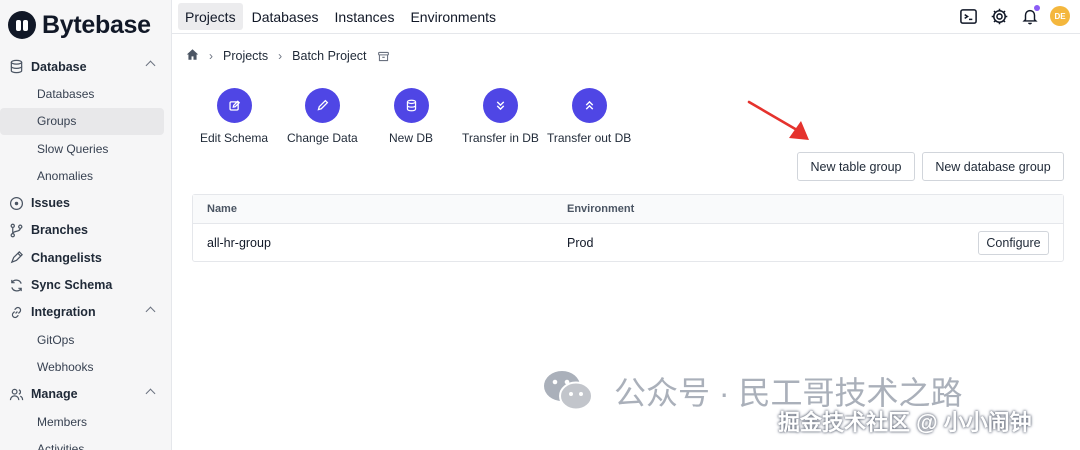 This screenshot has height=450, width=1080. I want to click on sidebar-item-database: Database, so click(86, 66).